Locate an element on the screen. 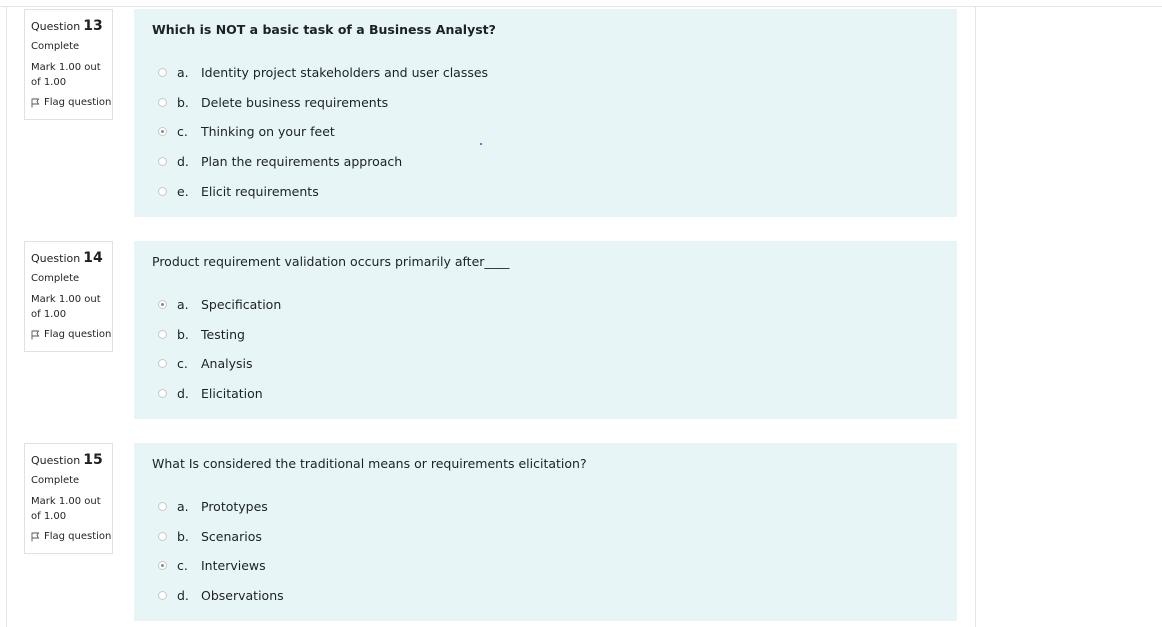 The height and width of the screenshot is (627, 1162). answer-option-b: b. Delete business requirements is located at coordinates (545, 103).